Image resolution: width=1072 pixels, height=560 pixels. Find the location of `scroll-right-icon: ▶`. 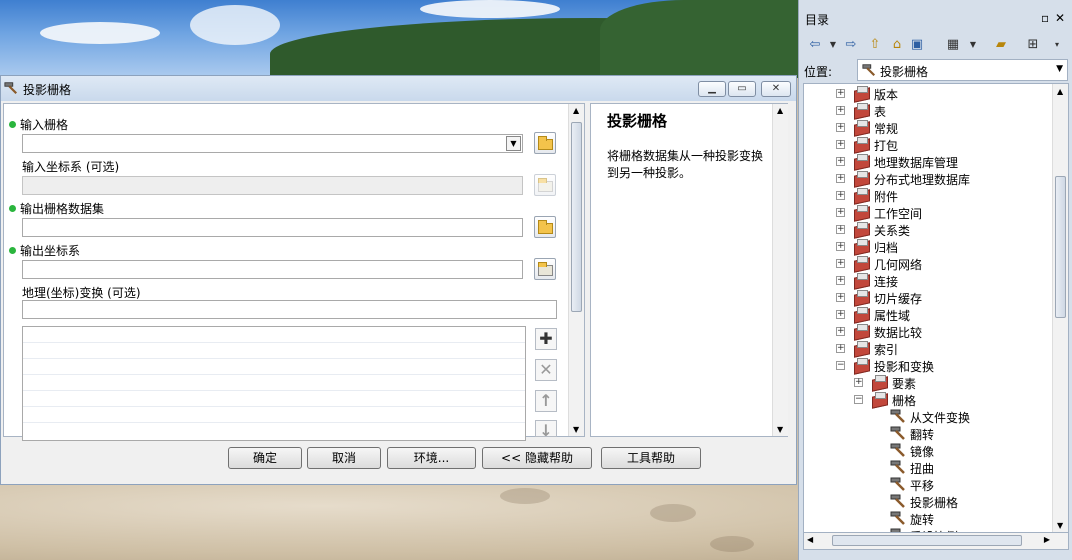

scroll-right-icon: ▶ is located at coordinates (1047, 539).